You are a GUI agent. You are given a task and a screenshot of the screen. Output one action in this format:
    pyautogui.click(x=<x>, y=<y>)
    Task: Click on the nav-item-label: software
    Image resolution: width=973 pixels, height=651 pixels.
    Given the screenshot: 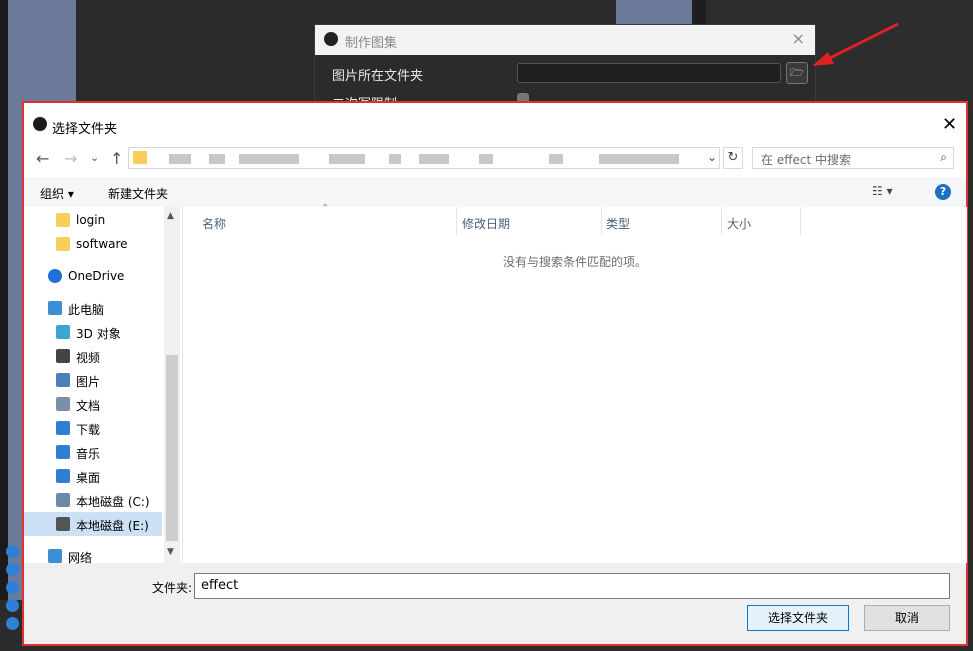 What is the action you would take?
    pyautogui.click(x=102, y=244)
    